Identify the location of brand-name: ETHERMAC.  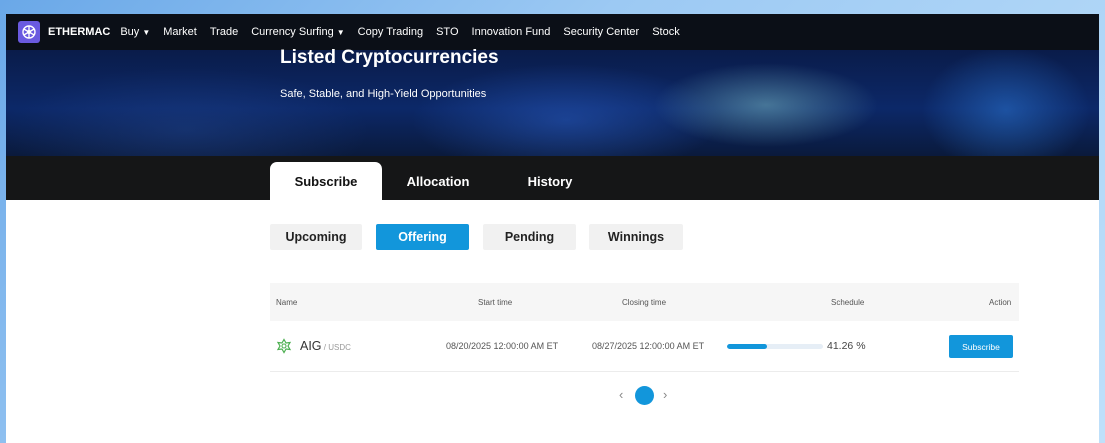
(79, 32).